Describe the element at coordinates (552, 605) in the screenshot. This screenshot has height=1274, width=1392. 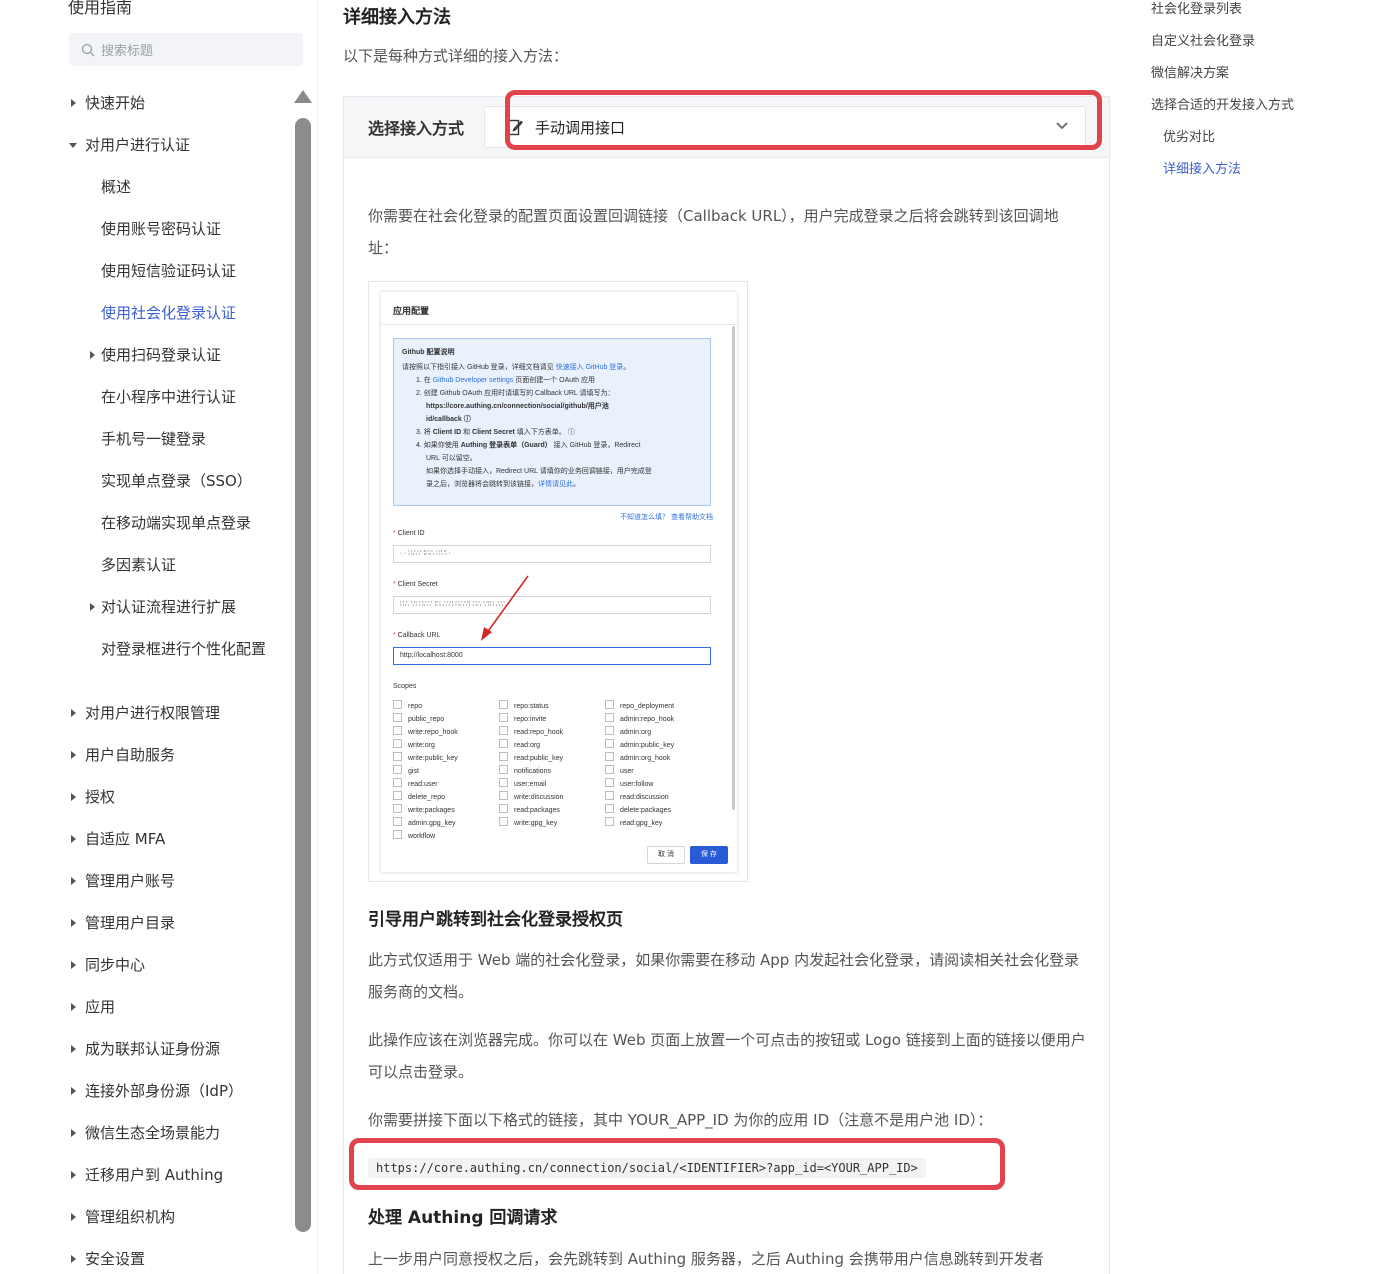
I see `client-secret-field: ∷∴ ∵∶ ∷∴∵ ∶∷ ∴∵∶ ∷∴∵∶ ∷∴ ∵∶∷ ∴∵` at that location.